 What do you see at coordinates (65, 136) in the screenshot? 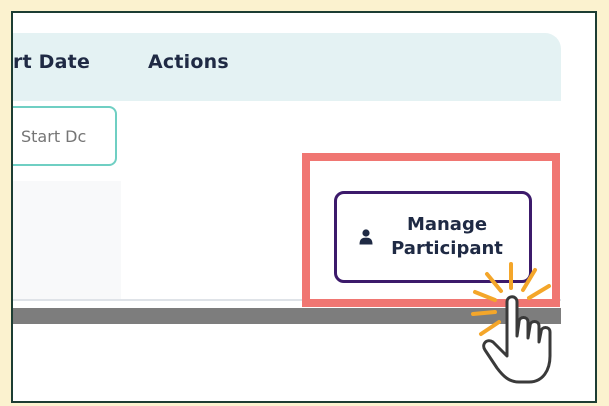
I see `start-date-filter-input` at bounding box center [65, 136].